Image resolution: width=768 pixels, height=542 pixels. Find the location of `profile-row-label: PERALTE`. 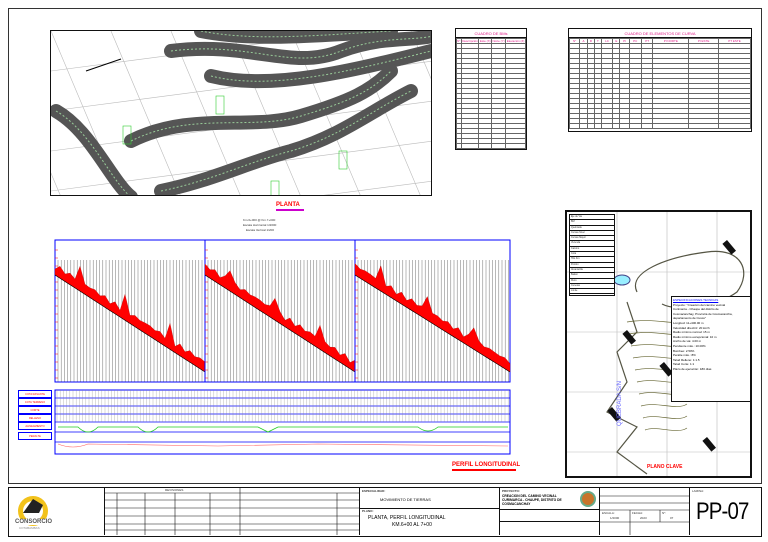

profile-row-label: PERALTE is located at coordinates (35, 436).